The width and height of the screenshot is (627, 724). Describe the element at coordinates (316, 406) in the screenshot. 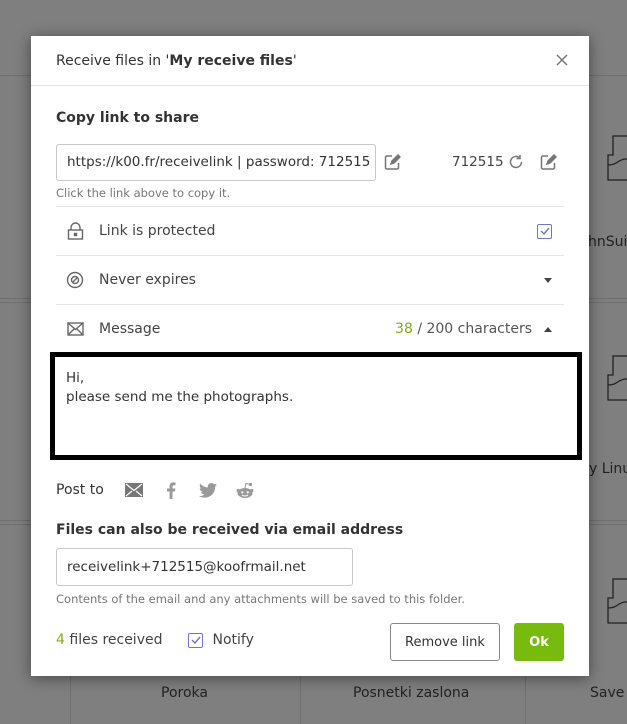

I see `message-textarea: Hi, please send me the photographs.` at that location.